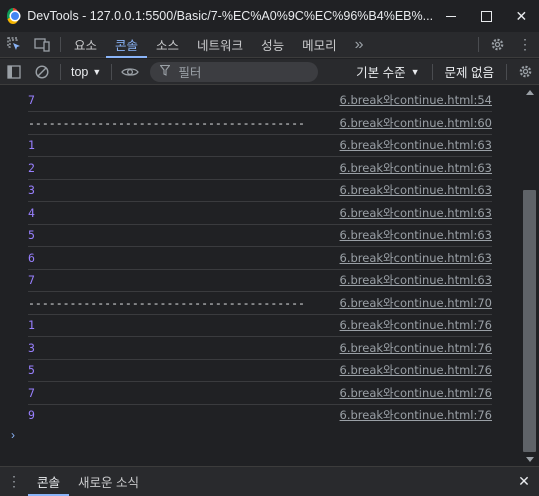 The width and height of the screenshot is (539, 496). I want to click on settings-gear-icon, so click(497, 44).